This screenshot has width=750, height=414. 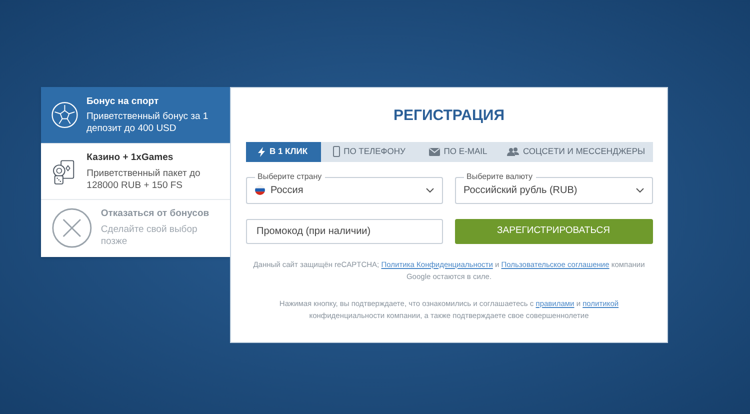 I want to click on people-icon, so click(x=512, y=151).